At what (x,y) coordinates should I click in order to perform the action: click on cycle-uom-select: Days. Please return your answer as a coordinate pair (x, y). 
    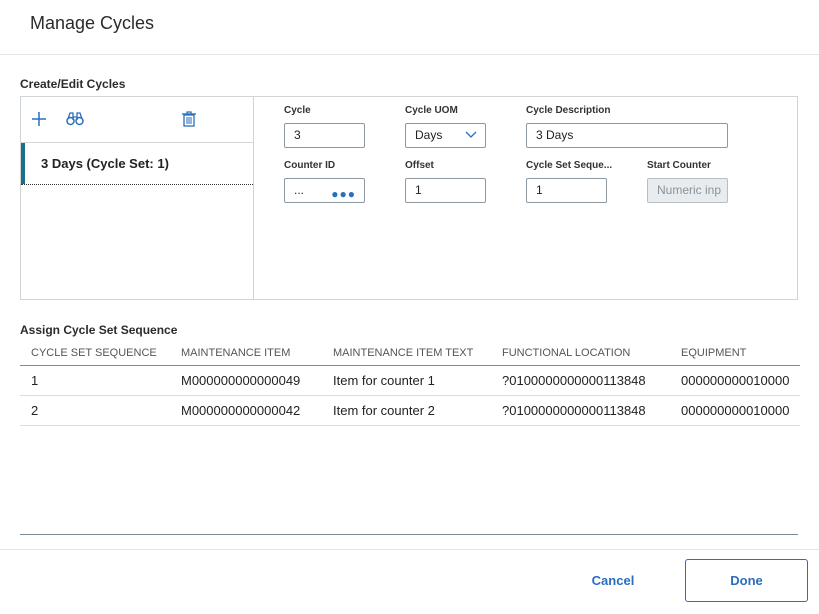
    Looking at the image, I should click on (445, 135).